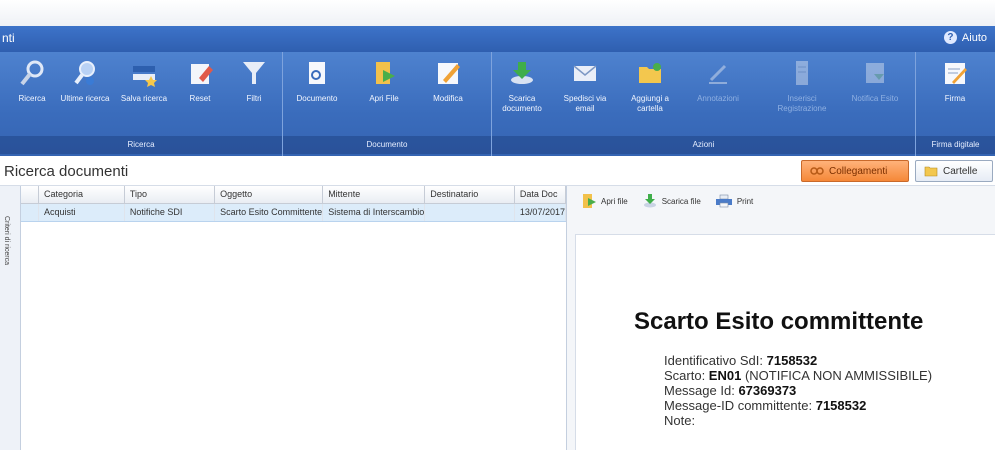 The image size is (995, 450). Describe the element at coordinates (497, 13) in the screenshot. I see `window-top-band` at that location.